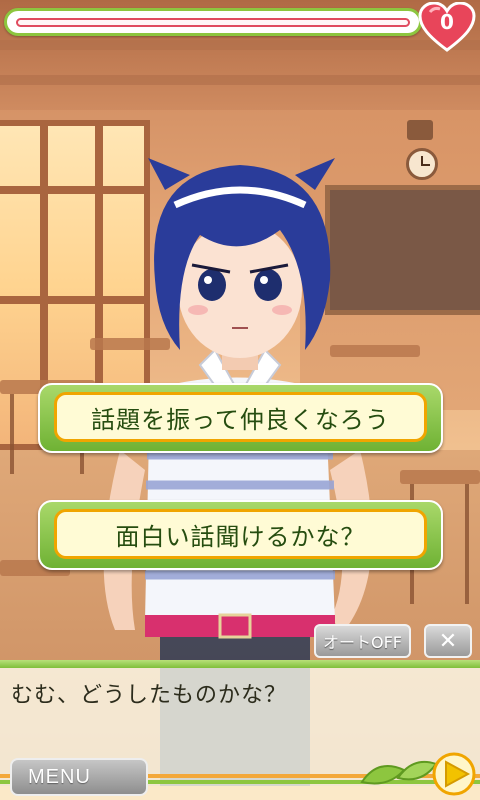 The width and height of the screenshot is (480, 800). What do you see at coordinates (79, 777) in the screenshot?
I see `menu-button: MENU` at bounding box center [79, 777].